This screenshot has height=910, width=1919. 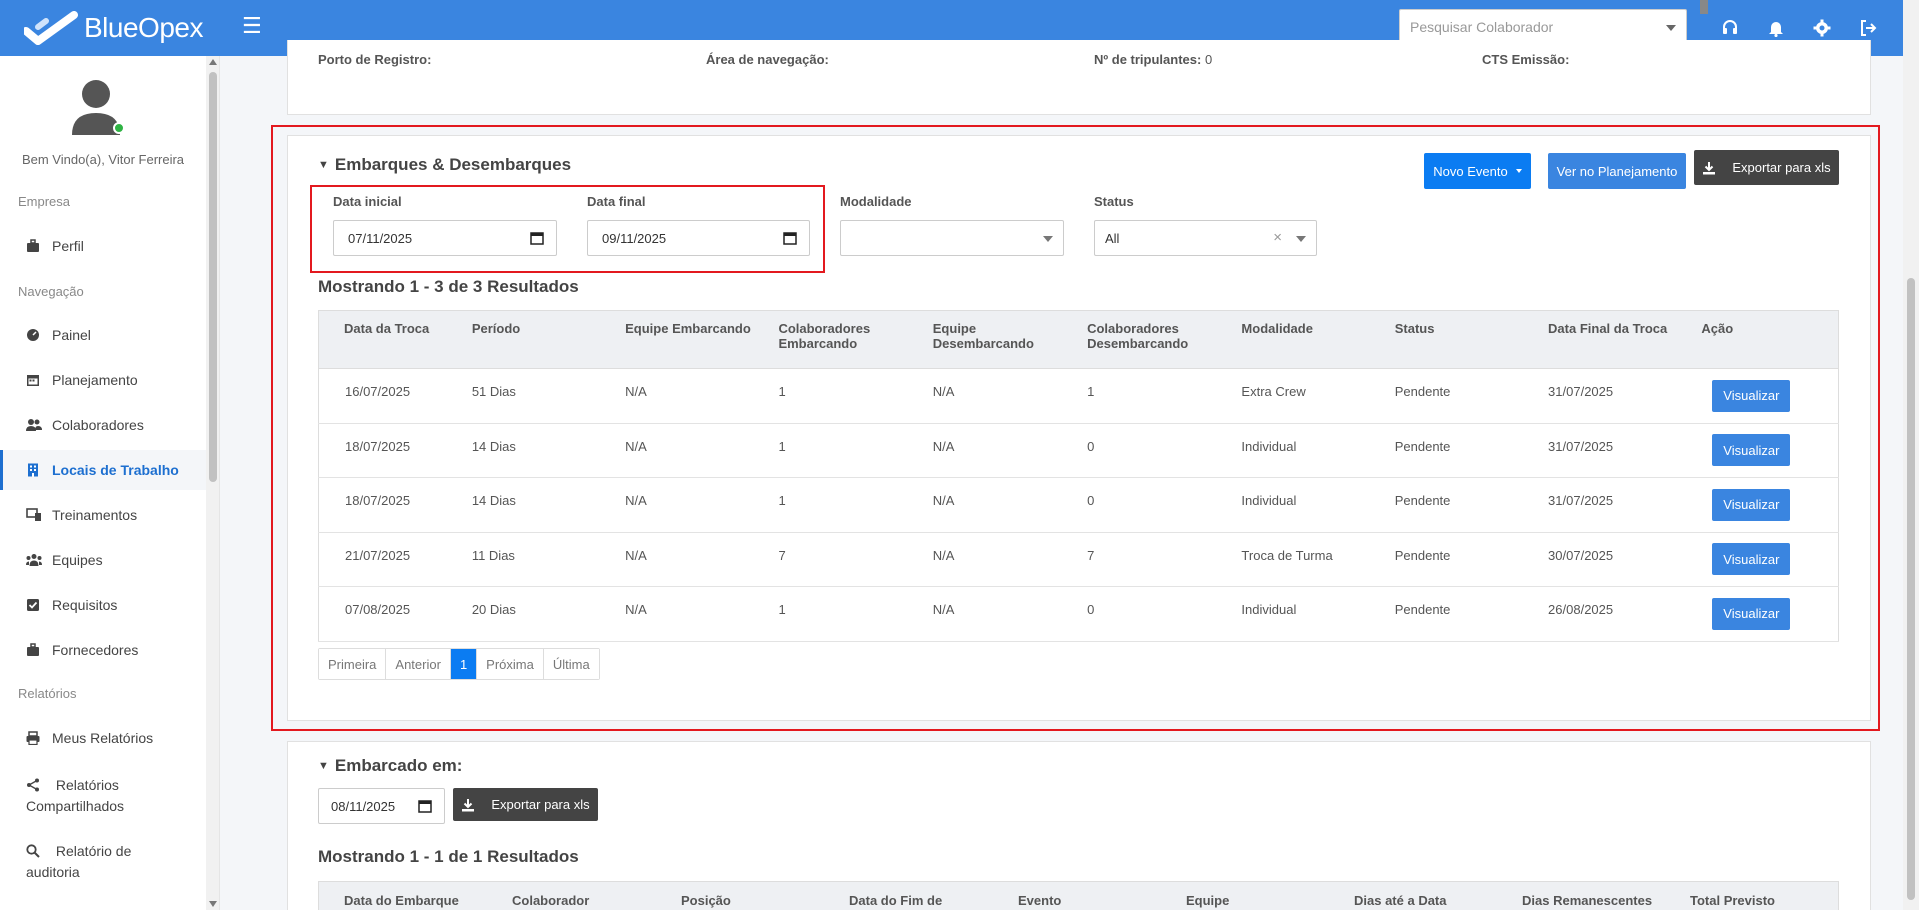 I want to click on col-modalidade: Modalidade, so click(x=1318, y=339).